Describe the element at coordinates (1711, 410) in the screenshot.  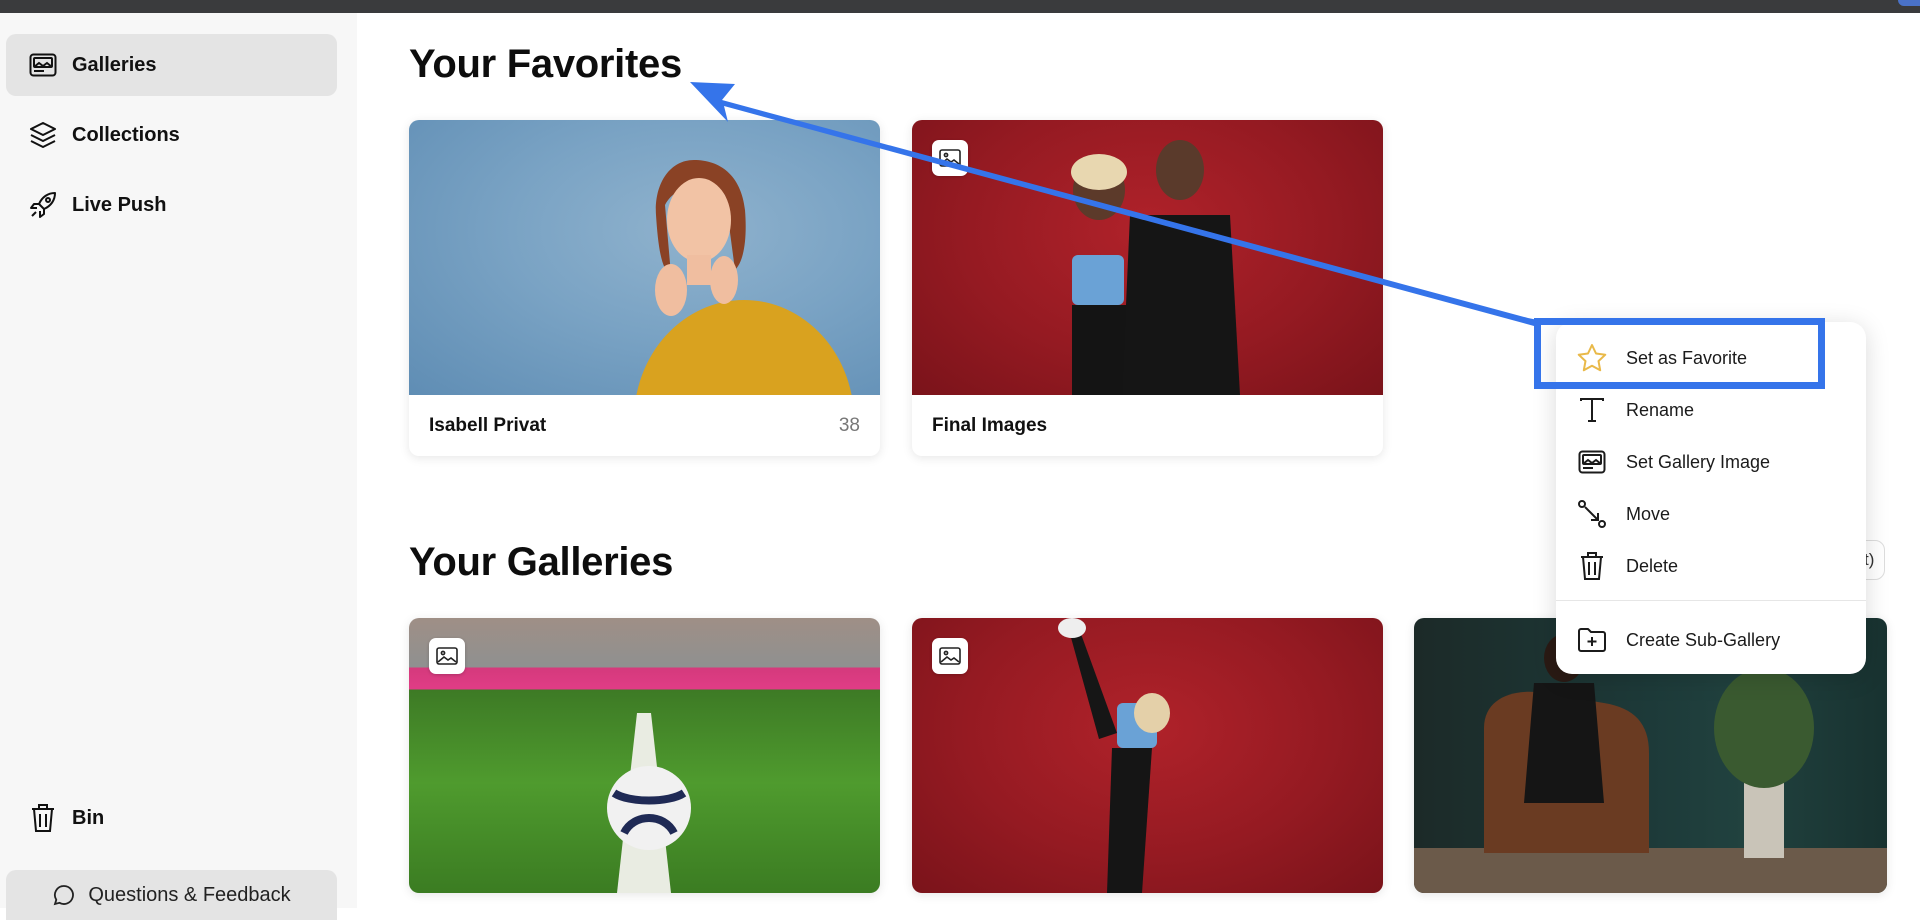
I see `menu-item-rename: Rename` at that location.